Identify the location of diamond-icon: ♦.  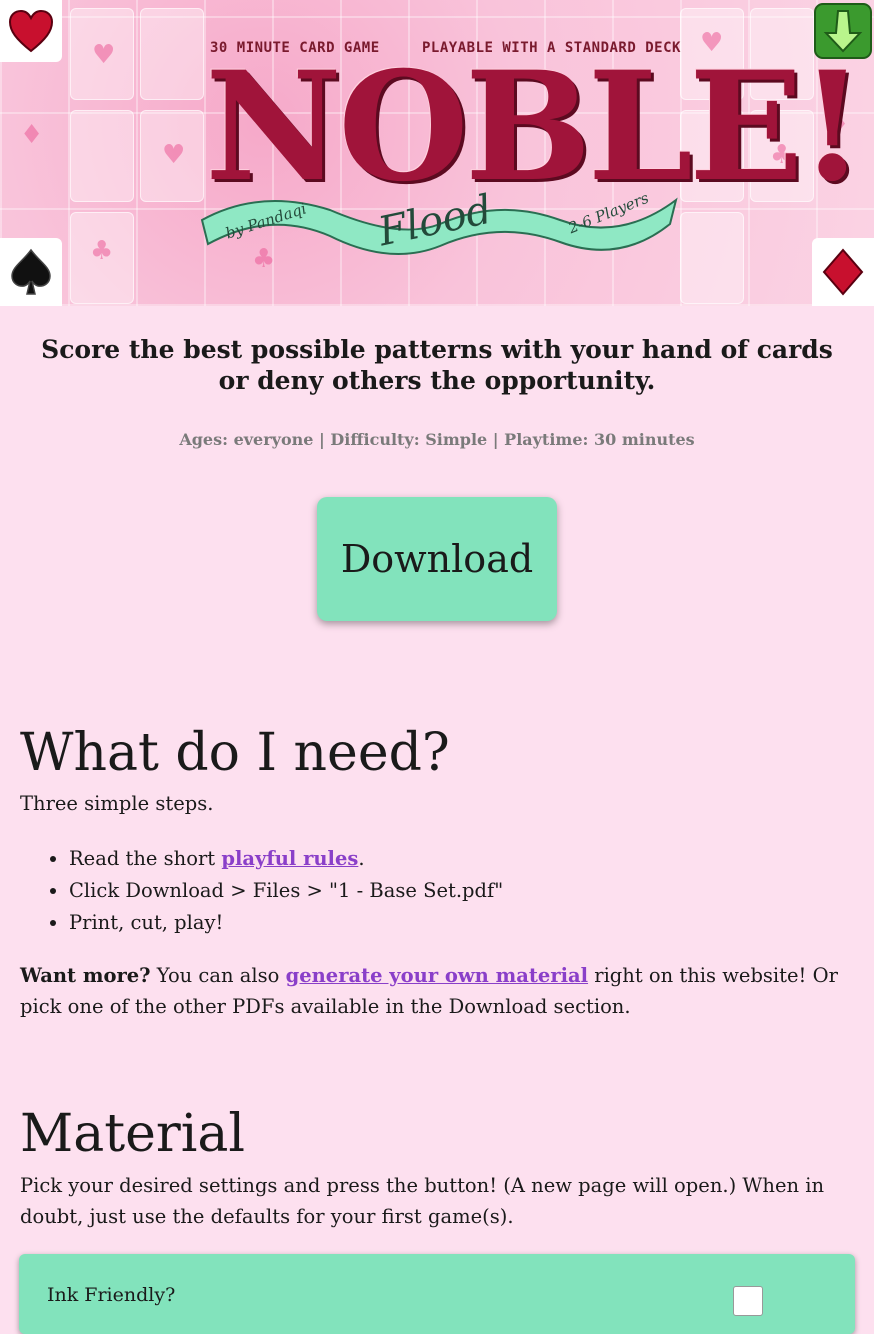
(32, 135).